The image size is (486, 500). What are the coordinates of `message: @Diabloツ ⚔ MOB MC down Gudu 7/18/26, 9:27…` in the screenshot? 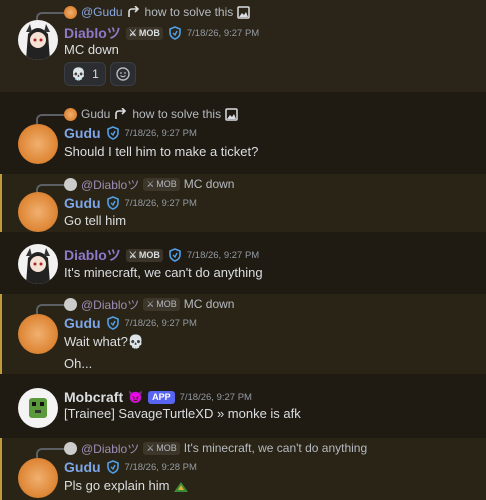 It's located at (243, 203).